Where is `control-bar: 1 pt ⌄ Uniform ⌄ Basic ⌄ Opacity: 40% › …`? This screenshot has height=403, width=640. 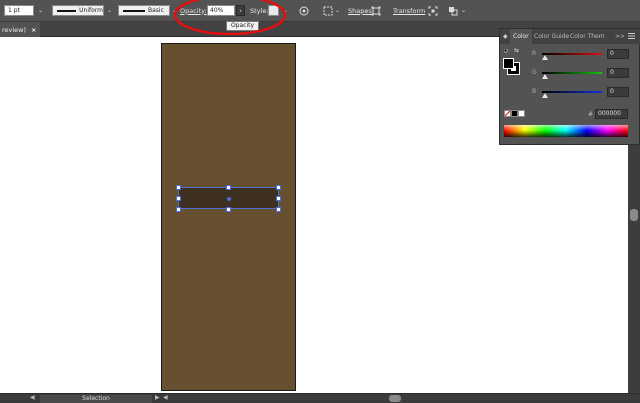
control-bar: 1 pt ⌄ Uniform ⌄ Basic ⌄ Opacity: 40% › … is located at coordinates (320, 11).